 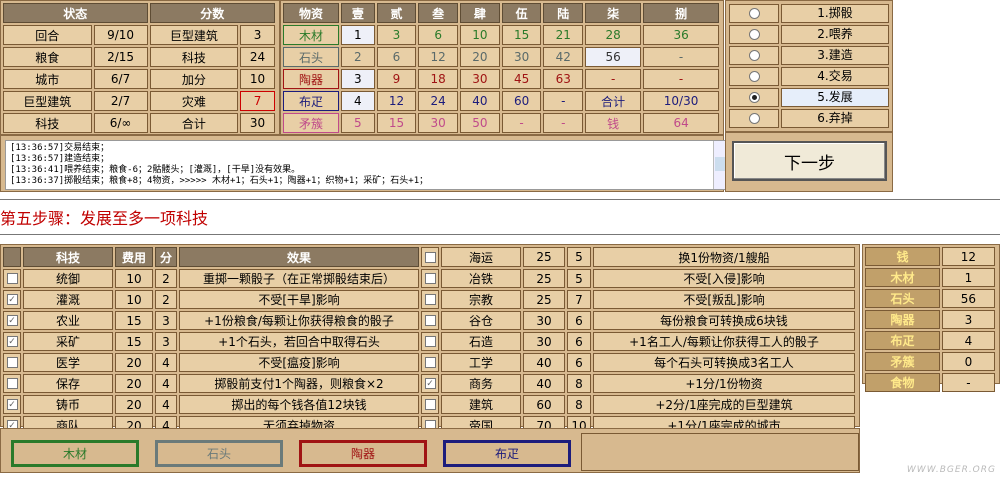 What do you see at coordinates (809, 55) in the screenshot?
I see `step-option: 3.建造` at bounding box center [809, 55].